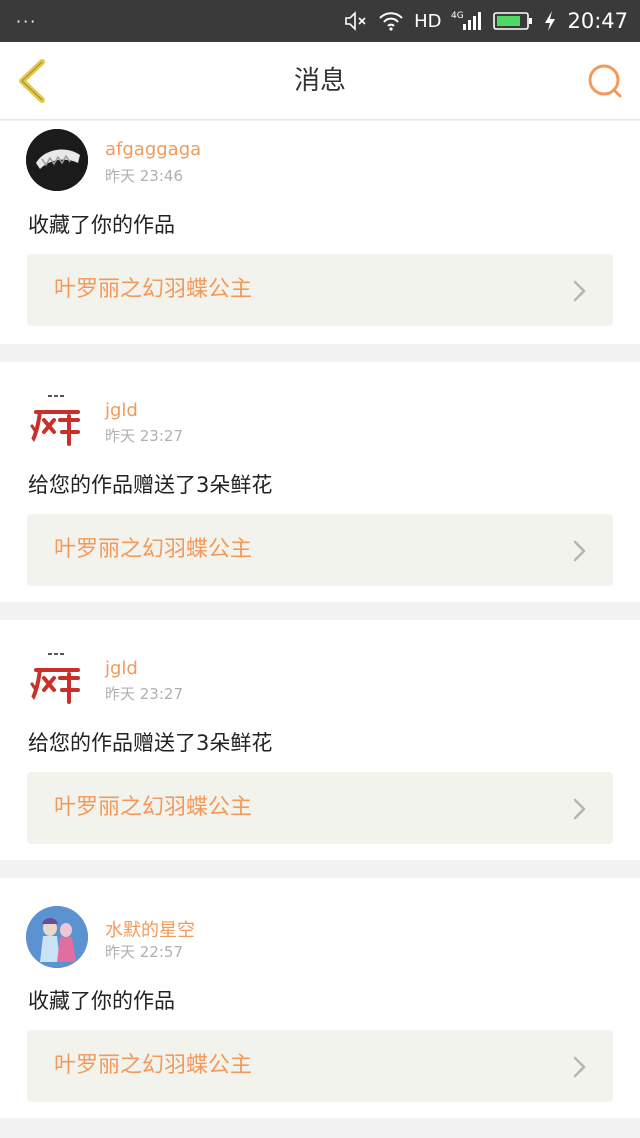 The height and width of the screenshot is (1138, 640). What do you see at coordinates (428, 21) in the screenshot?
I see `network-label: HD` at bounding box center [428, 21].